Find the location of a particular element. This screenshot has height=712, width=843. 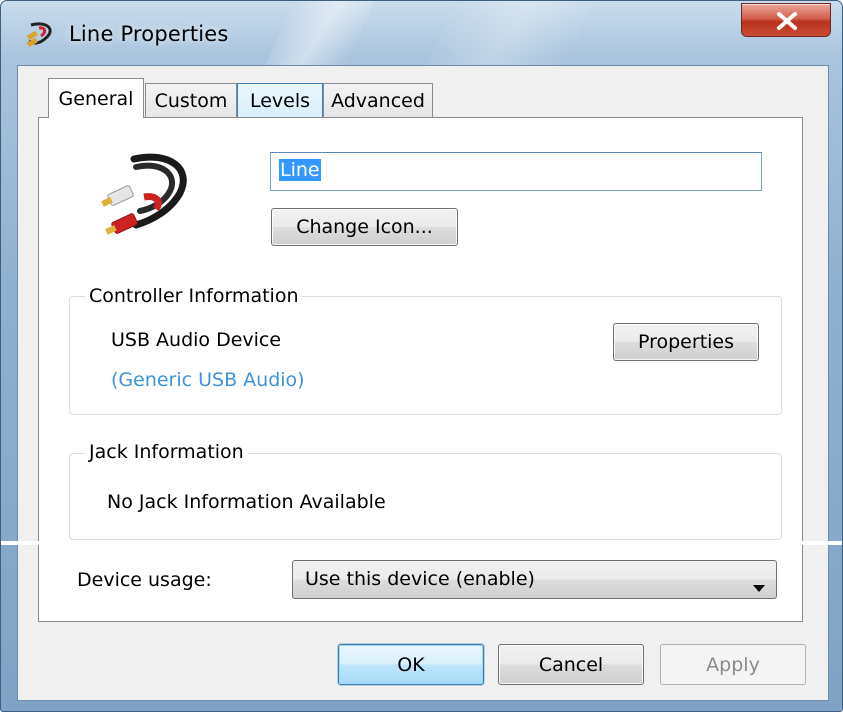

tab-levels: Levels is located at coordinates (280, 100).